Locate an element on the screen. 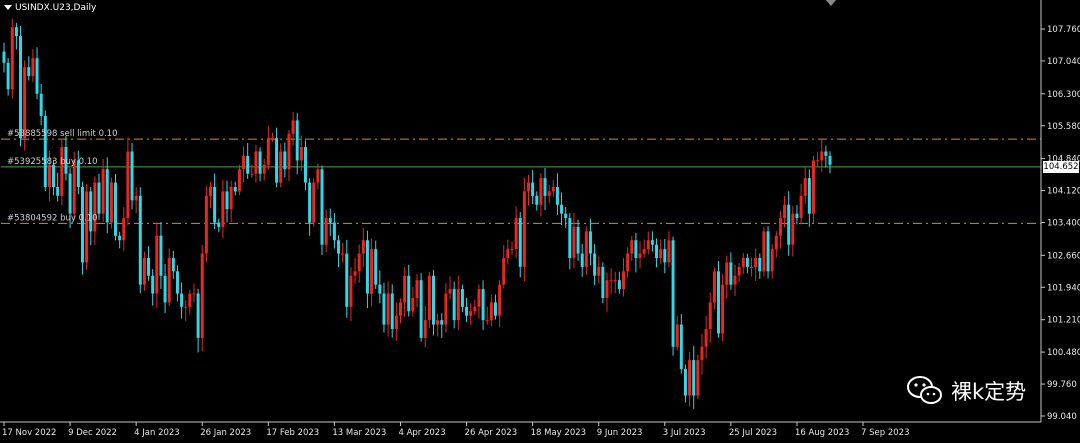  x-tick-label: 9 Jun 2023 is located at coordinates (620, 433).